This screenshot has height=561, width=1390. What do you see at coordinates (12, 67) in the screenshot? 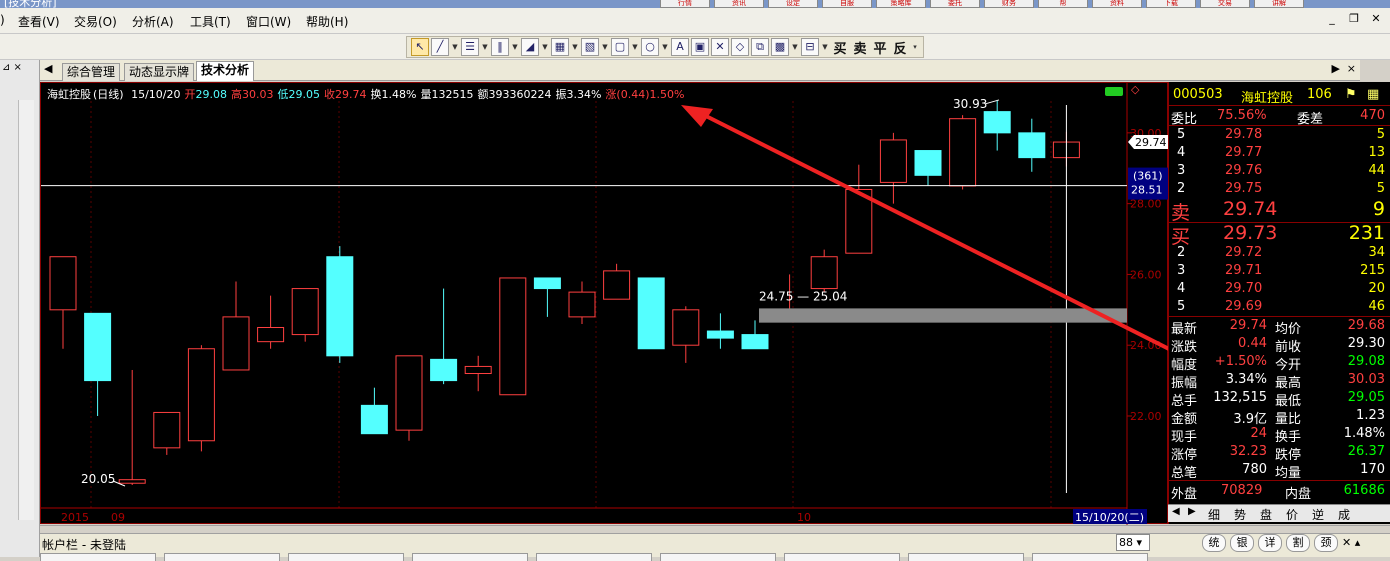
I see `pin-icon: ⊿ ×` at bounding box center [12, 67].